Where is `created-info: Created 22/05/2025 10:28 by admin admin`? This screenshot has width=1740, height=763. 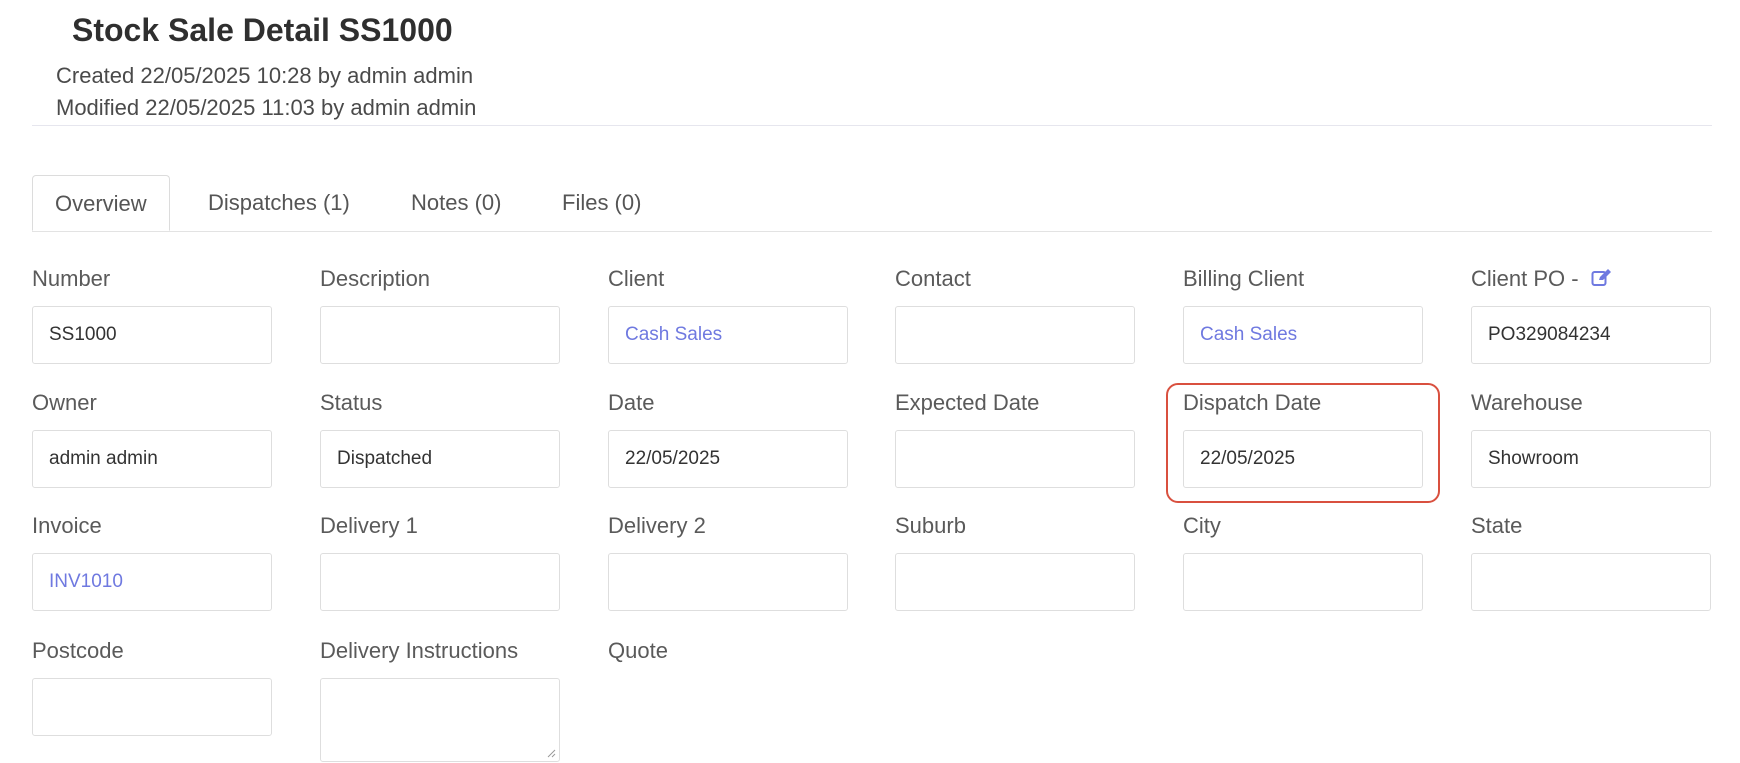
created-info: Created 22/05/2025 10:28 by admin admin is located at coordinates (265, 75).